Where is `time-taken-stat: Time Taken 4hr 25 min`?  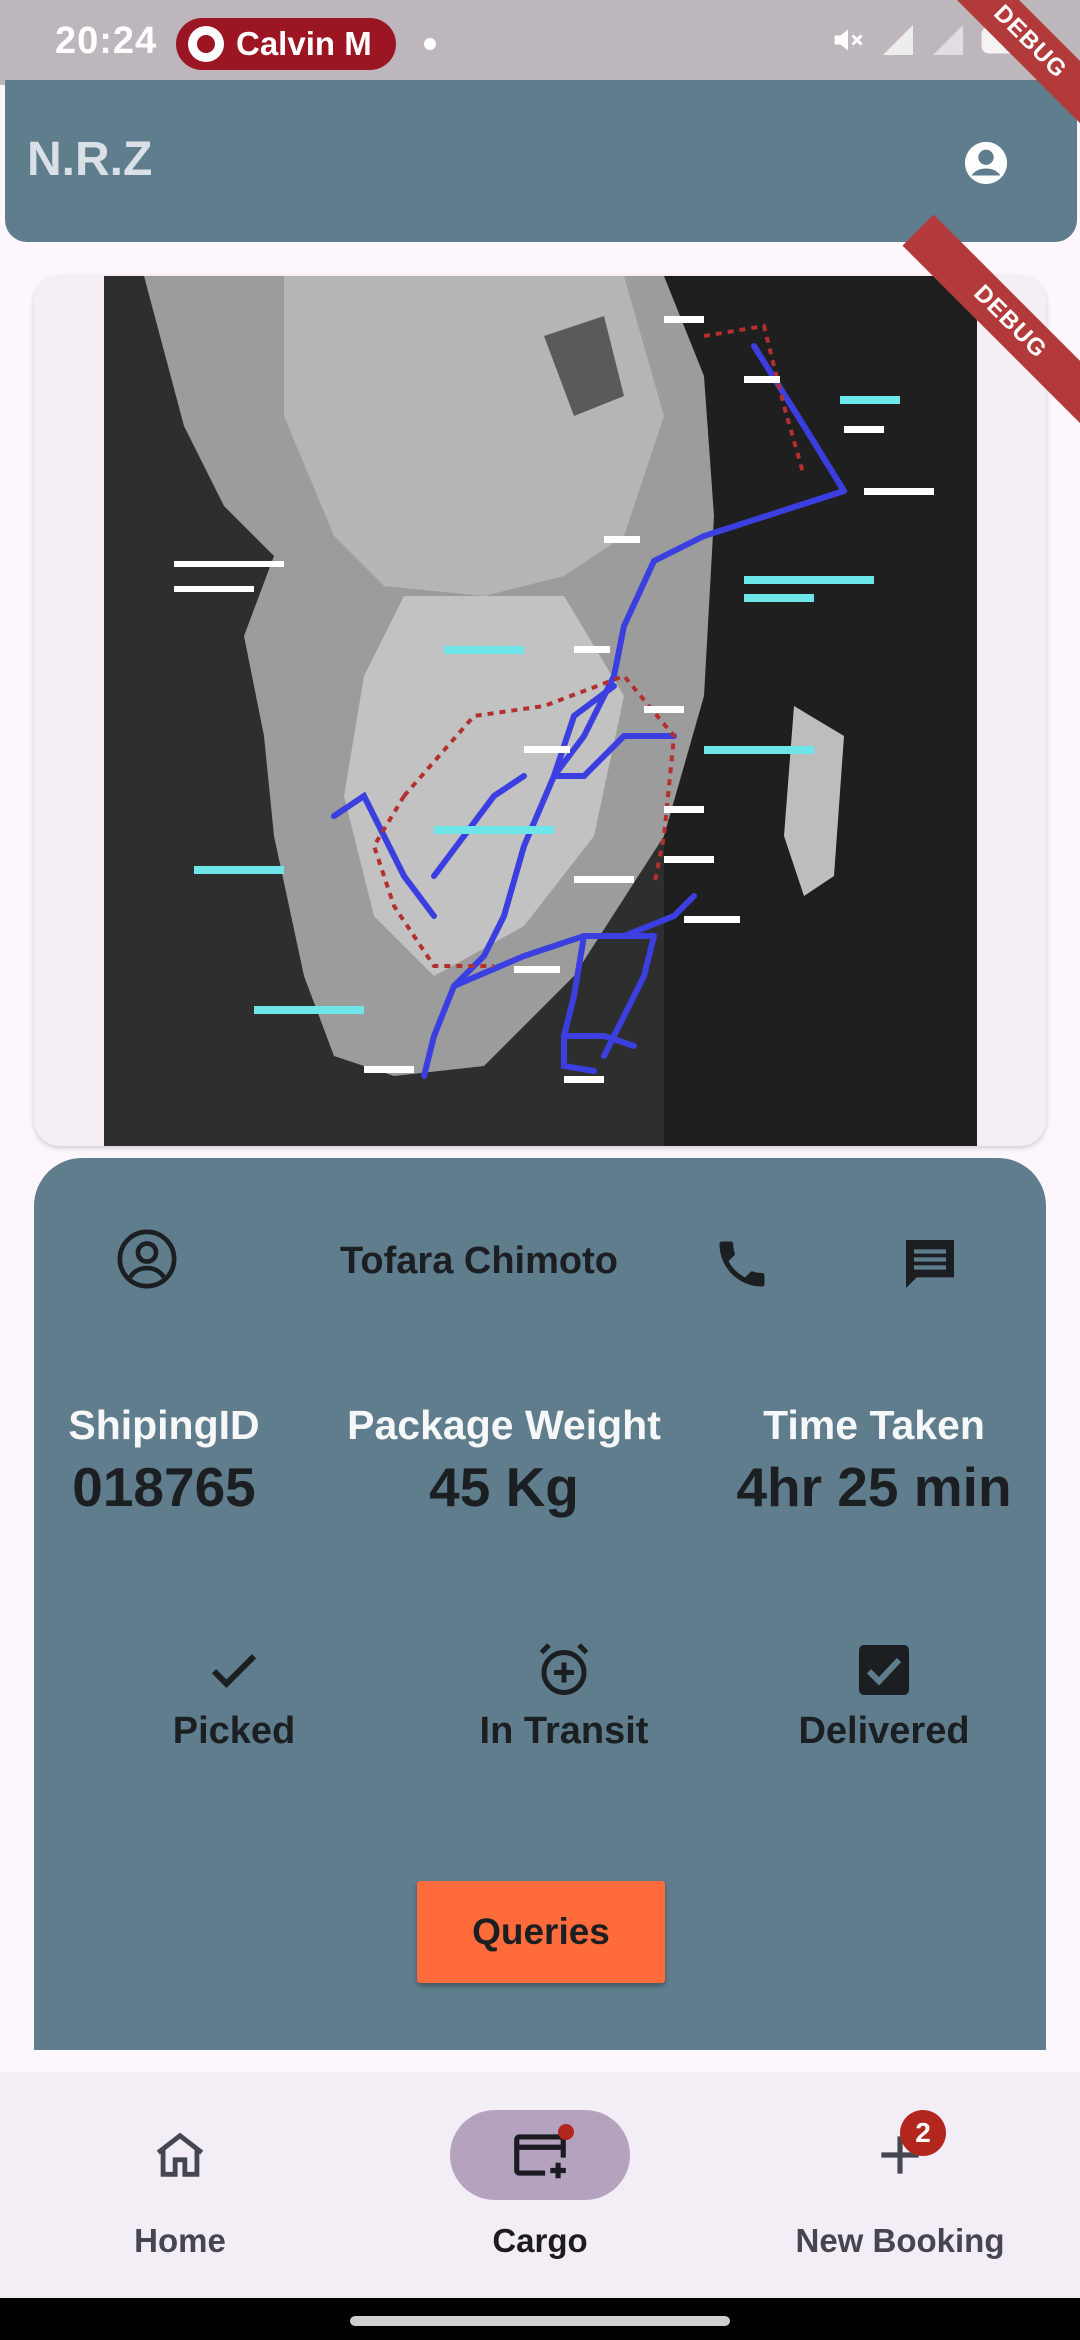 time-taken-stat: Time Taken 4hr 25 min is located at coordinates (874, 1460).